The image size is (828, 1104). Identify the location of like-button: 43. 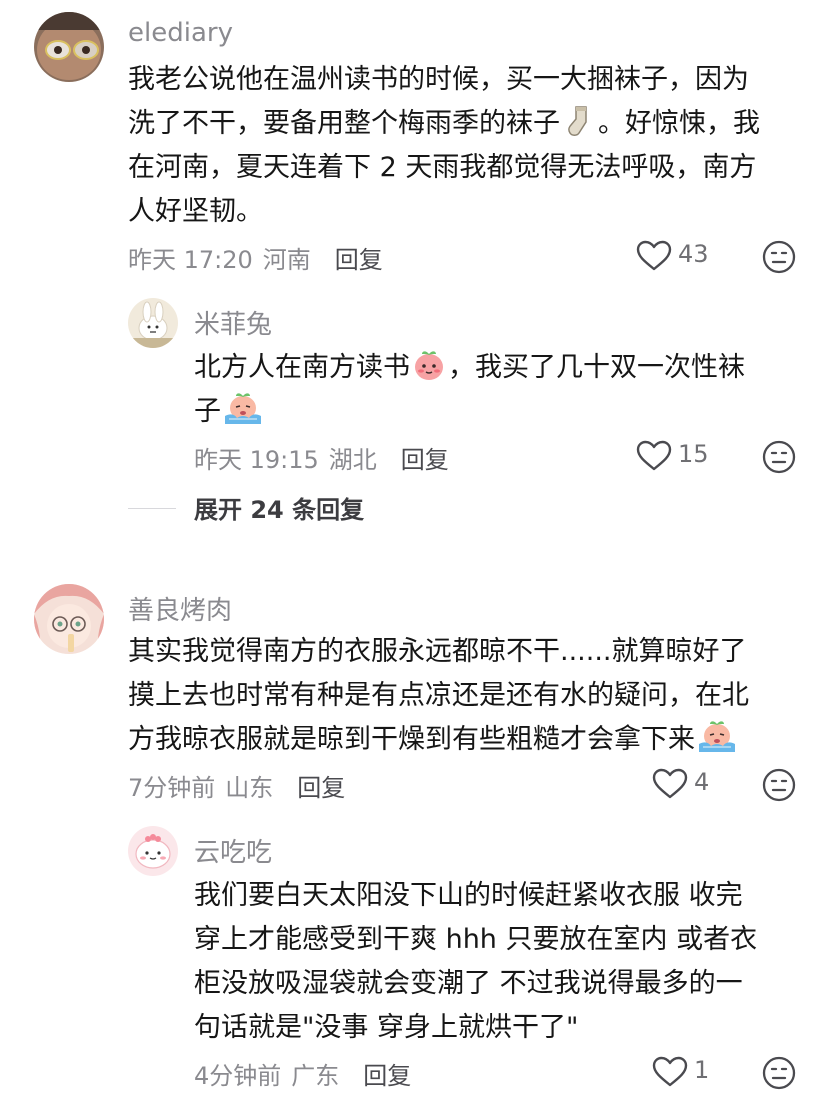
(676, 260).